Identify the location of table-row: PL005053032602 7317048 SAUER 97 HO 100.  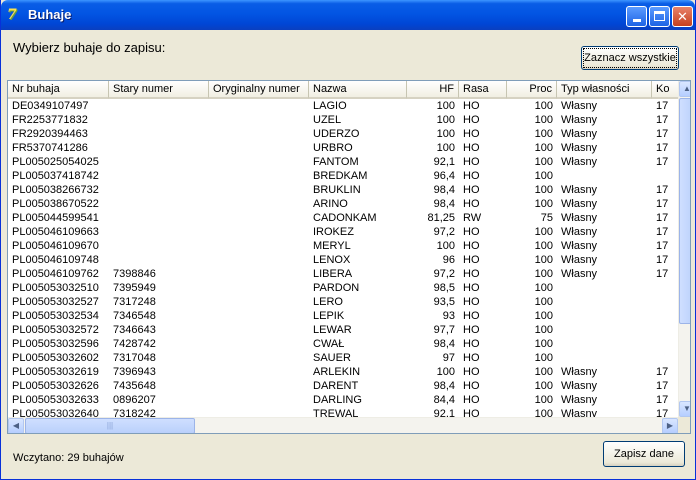
(343, 358).